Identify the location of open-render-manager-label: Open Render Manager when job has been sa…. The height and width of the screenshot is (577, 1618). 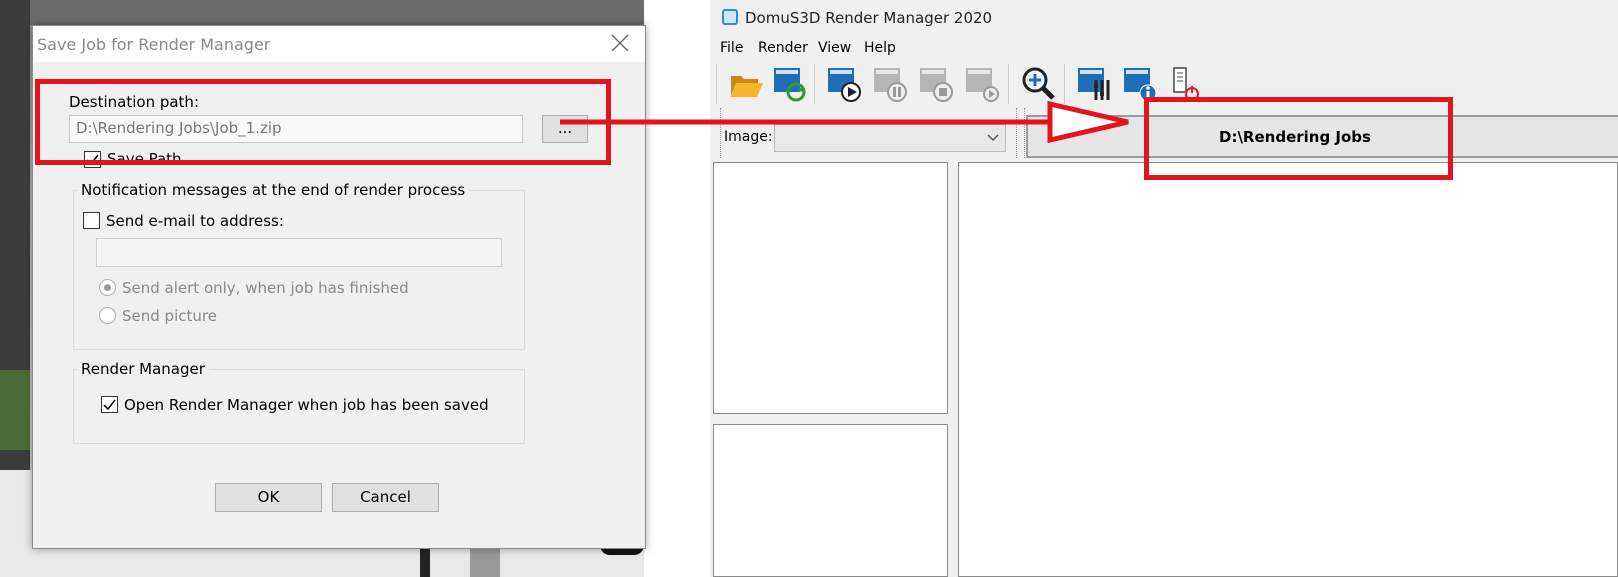
(306, 405).